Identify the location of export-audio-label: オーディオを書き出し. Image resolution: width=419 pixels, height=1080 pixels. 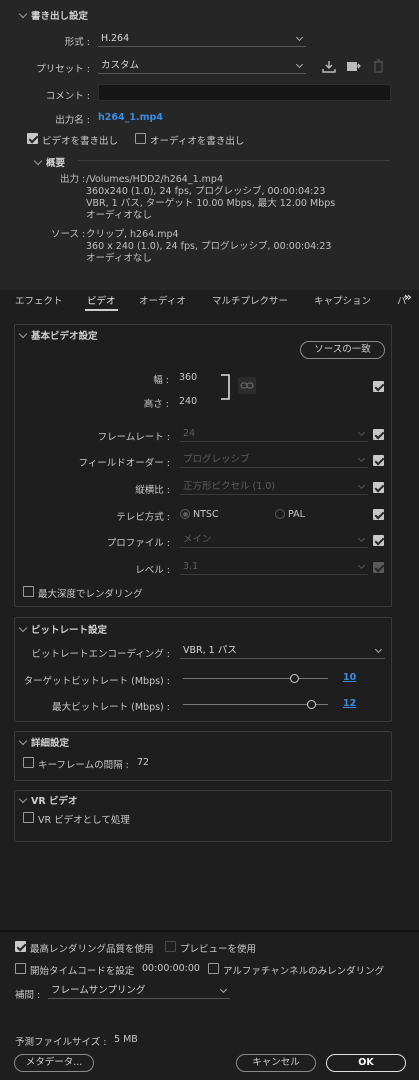
(197, 141).